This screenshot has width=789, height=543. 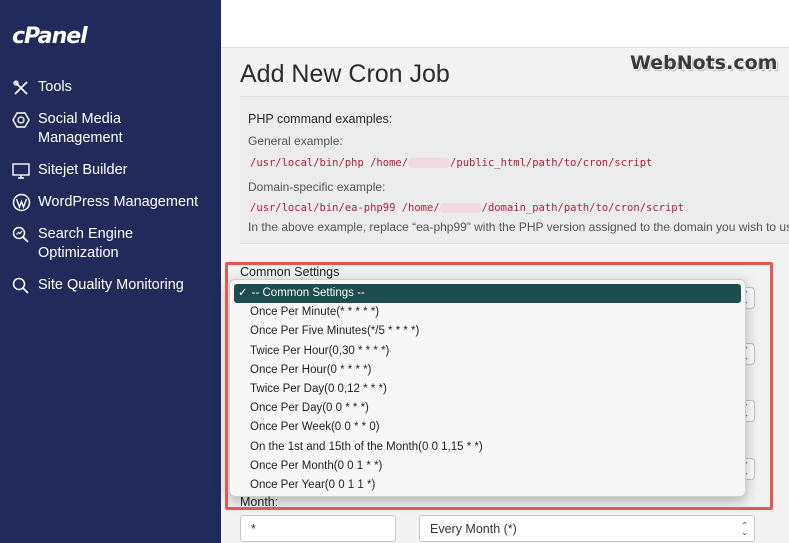 What do you see at coordinates (744, 529) in the screenshot?
I see `chevron-updown-icon: ⌃ ⌄` at bounding box center [744, 529].